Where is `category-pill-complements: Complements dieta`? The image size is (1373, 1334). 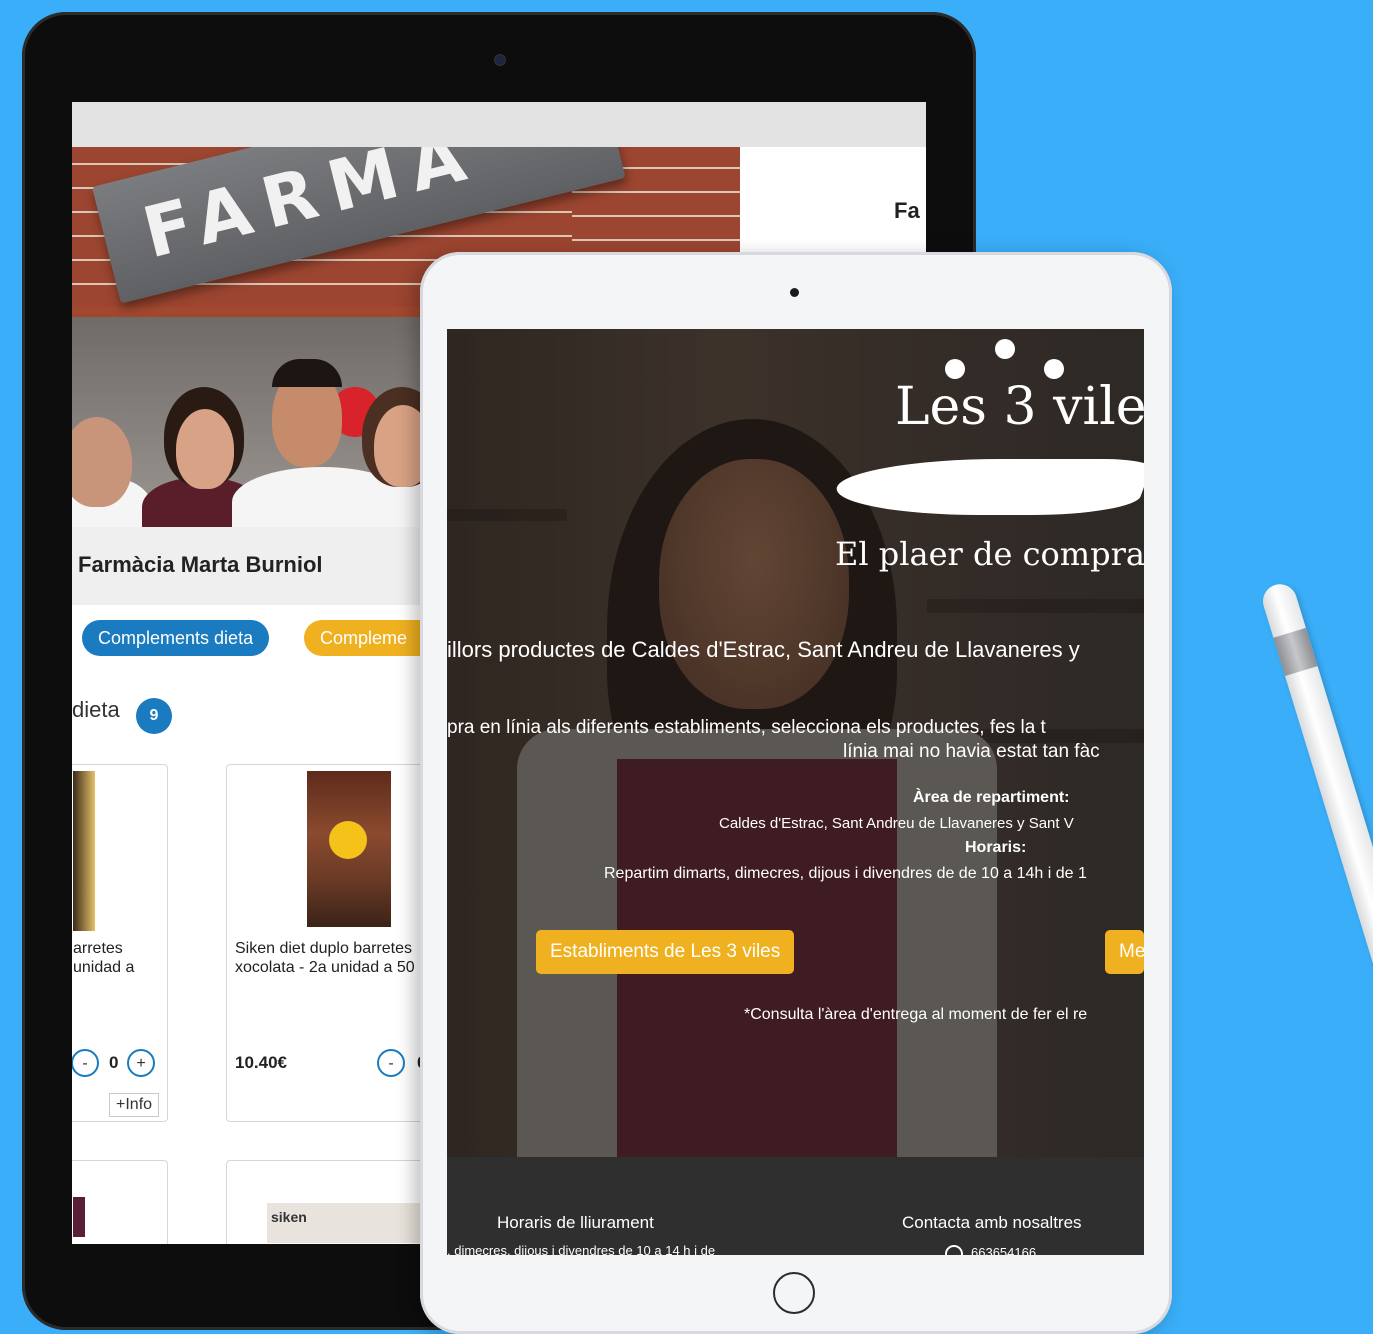 category-pill-complements: Complements dieta is located at coordinates (176, 638).